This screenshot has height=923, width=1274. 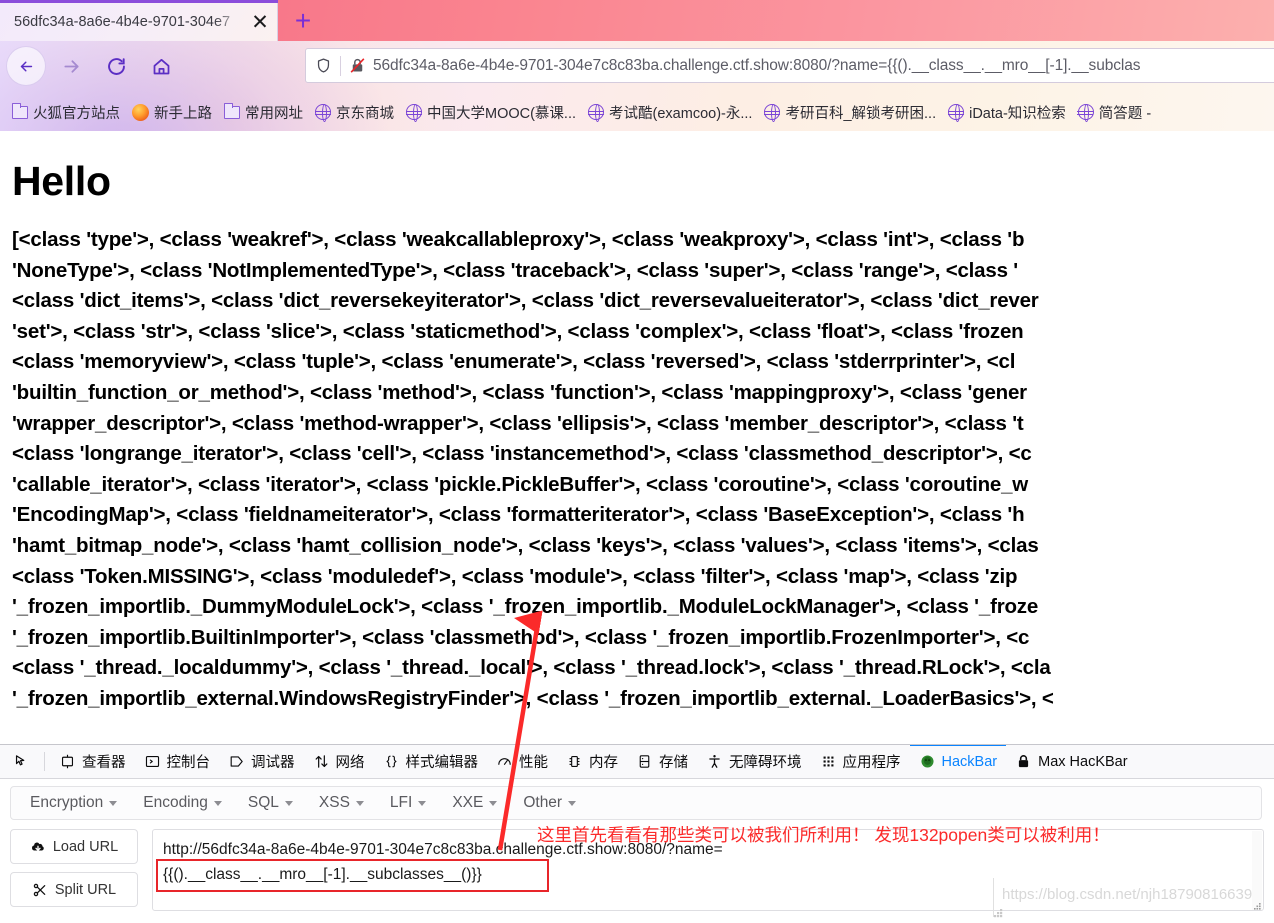 I want to click on tab-label: 存储, so click(x=673, y=763).